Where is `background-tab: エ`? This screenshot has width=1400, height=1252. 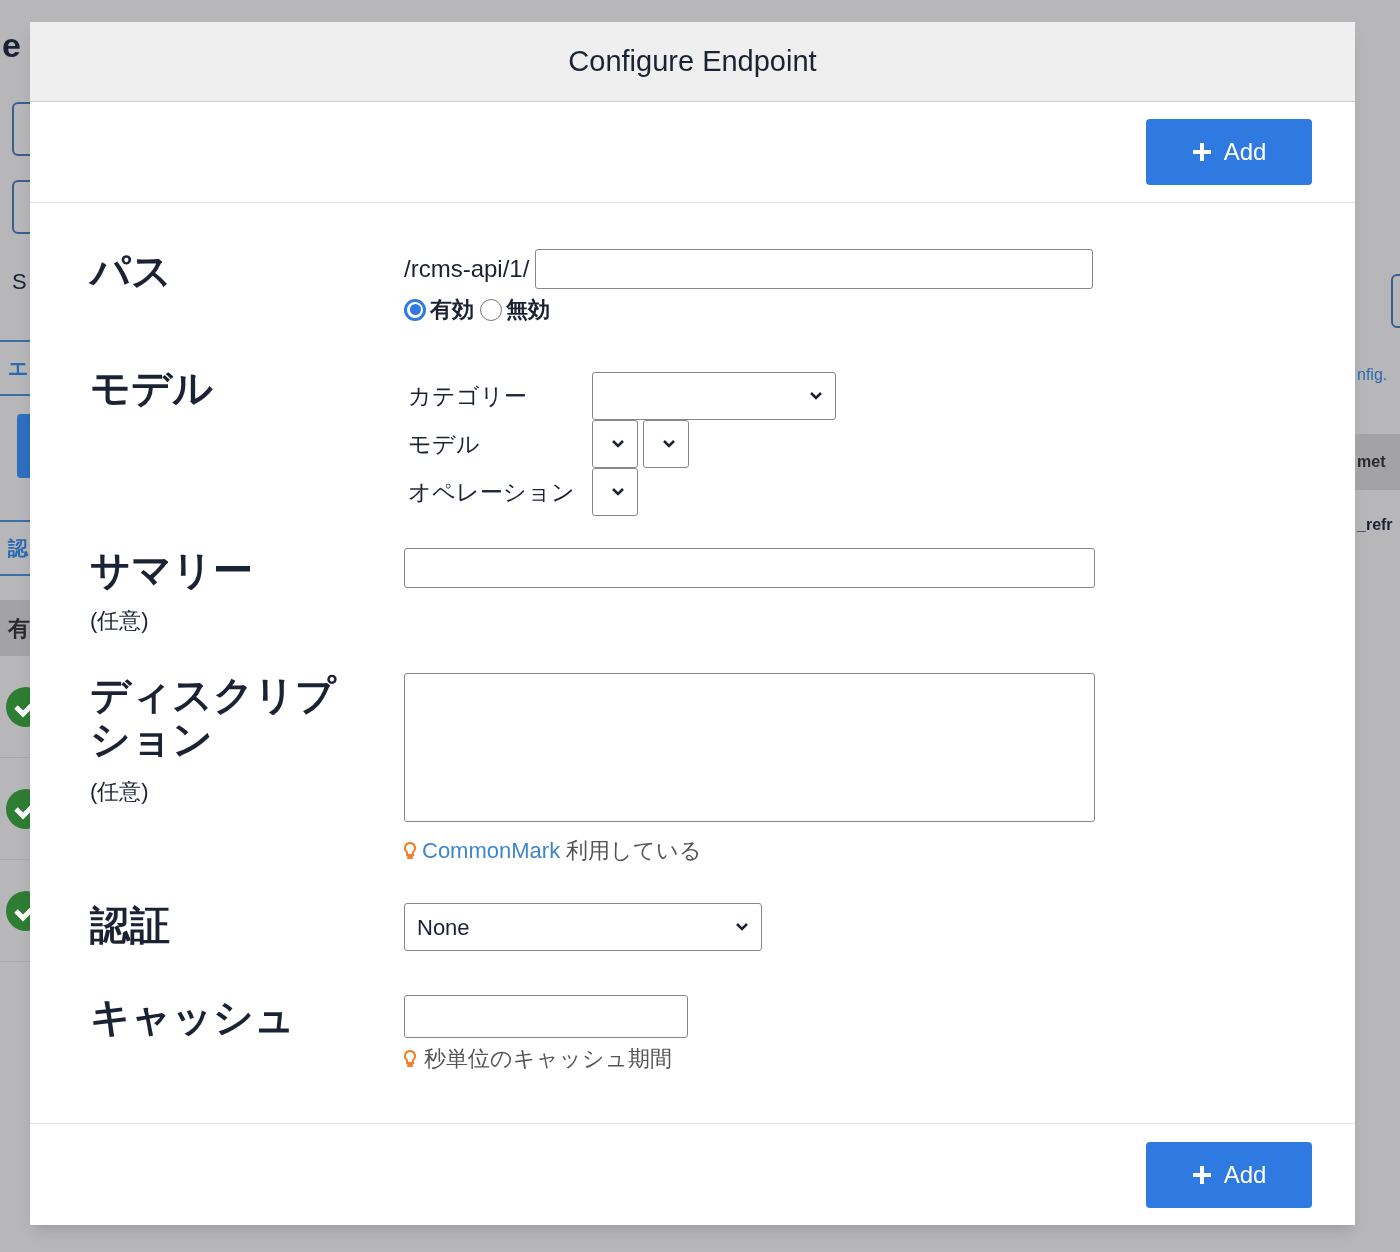
background-tab: エ is located at coordinates (18, 368).